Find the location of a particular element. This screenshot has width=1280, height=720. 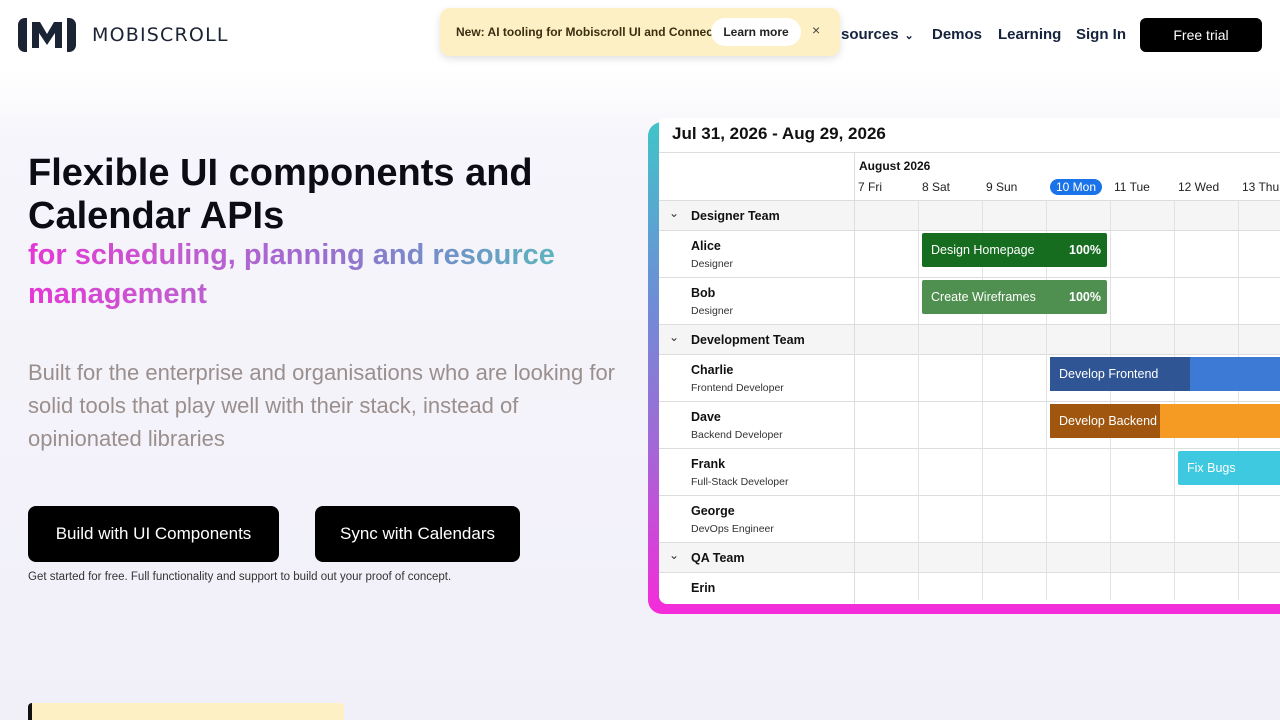

resource-name: George is located at coordinates (713, 511).